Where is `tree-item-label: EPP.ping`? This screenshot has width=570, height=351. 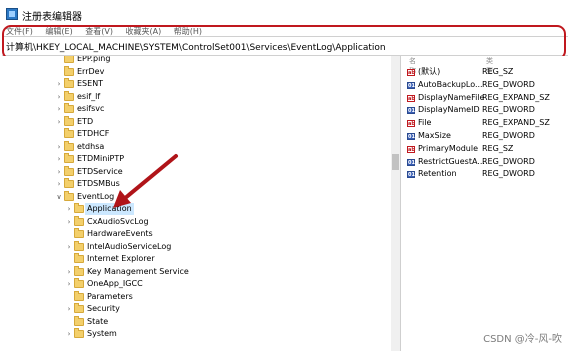
tree-item-label: EPP.ping is located at coordinates (94, 59).